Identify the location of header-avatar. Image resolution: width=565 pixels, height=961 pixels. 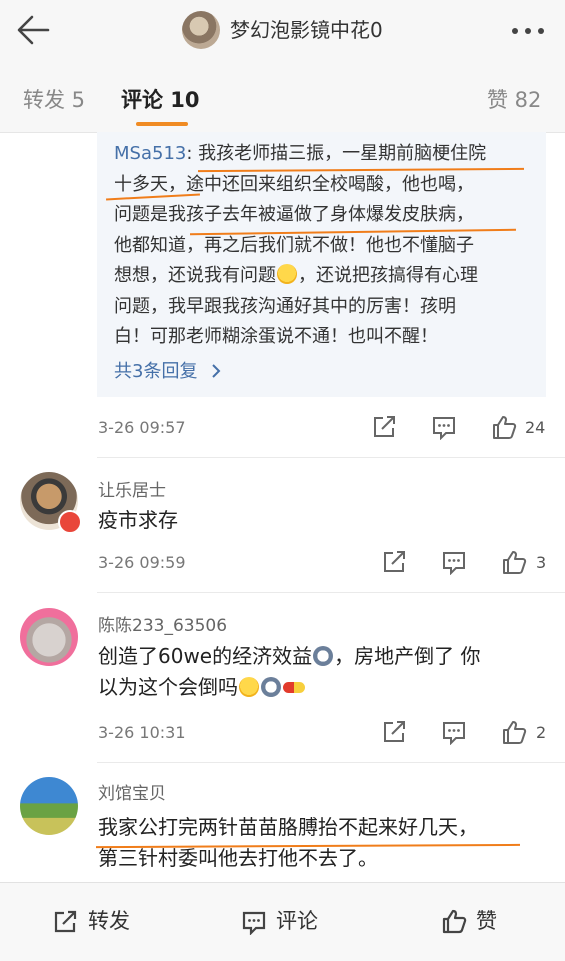
(201, 30).